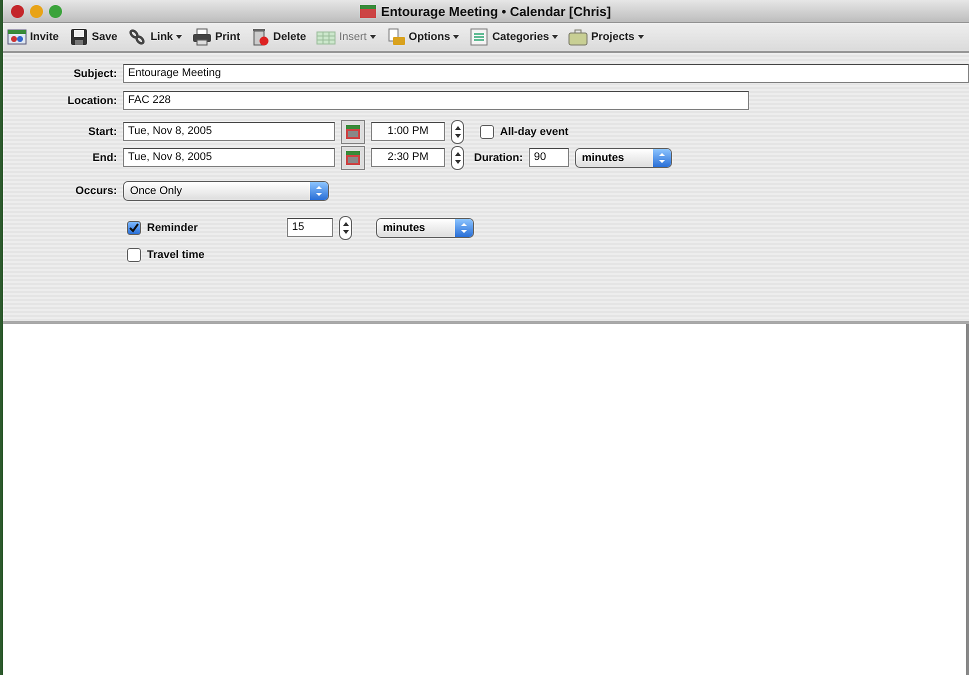  Describe the element at coordinates (601, 37) in the screenshot. I see `toolbar-button: Projects` at that location.